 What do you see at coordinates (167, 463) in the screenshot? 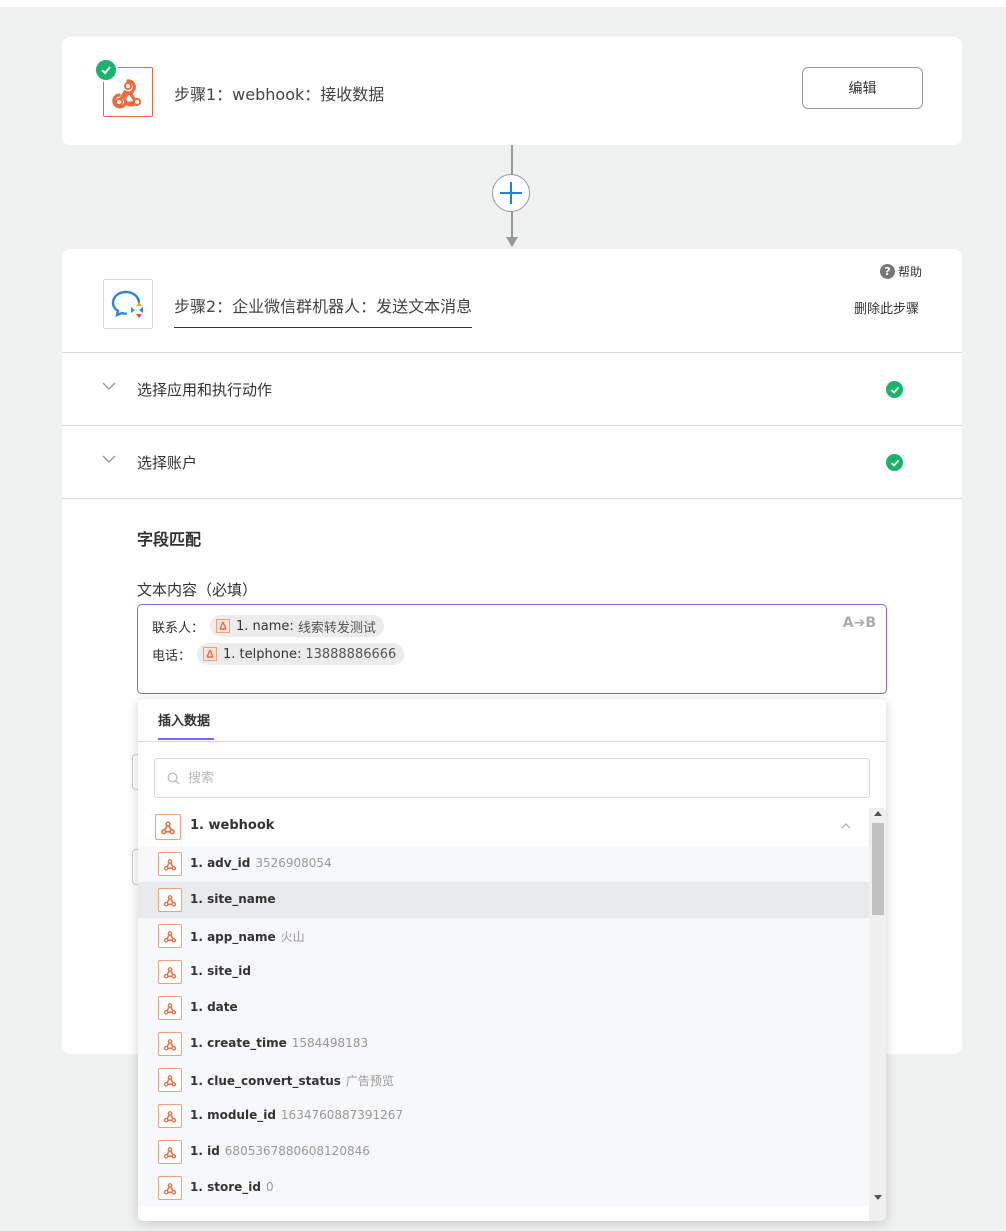
I see `section-label: 选择账户` at bounding box center [167, 463].